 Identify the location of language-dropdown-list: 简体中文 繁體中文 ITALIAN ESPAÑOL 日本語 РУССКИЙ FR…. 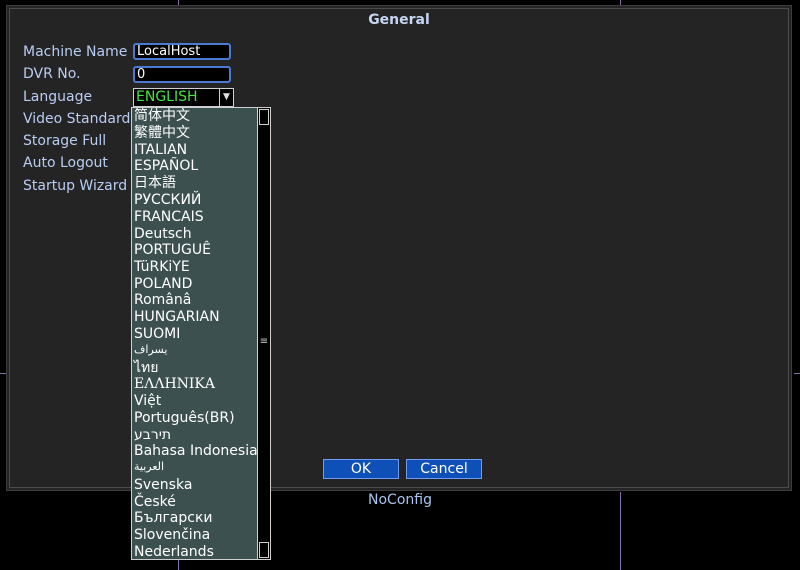
(201, 333).